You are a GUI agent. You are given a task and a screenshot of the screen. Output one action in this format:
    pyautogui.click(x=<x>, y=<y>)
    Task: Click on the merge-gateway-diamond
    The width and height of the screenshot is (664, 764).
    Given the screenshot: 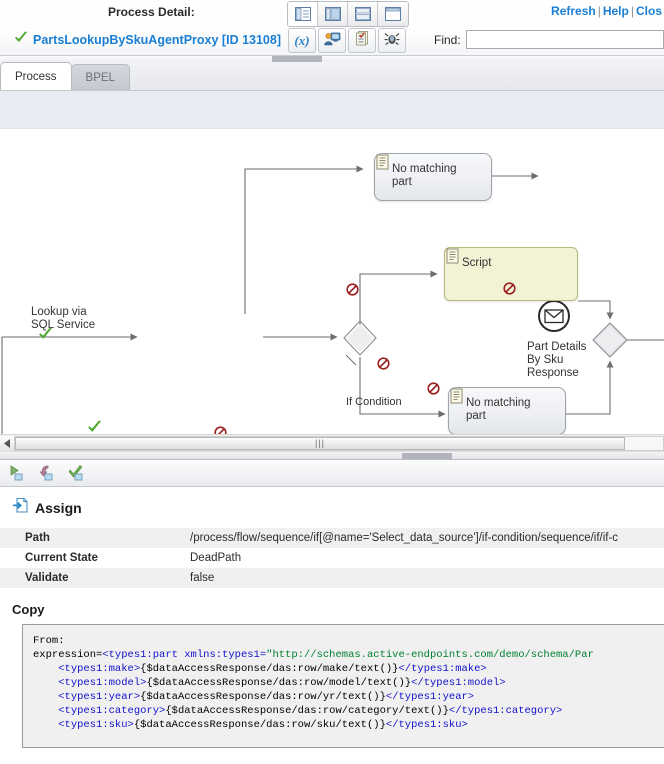 What is the action you would take?
    pyautogui.click(x=610, y=340)
    